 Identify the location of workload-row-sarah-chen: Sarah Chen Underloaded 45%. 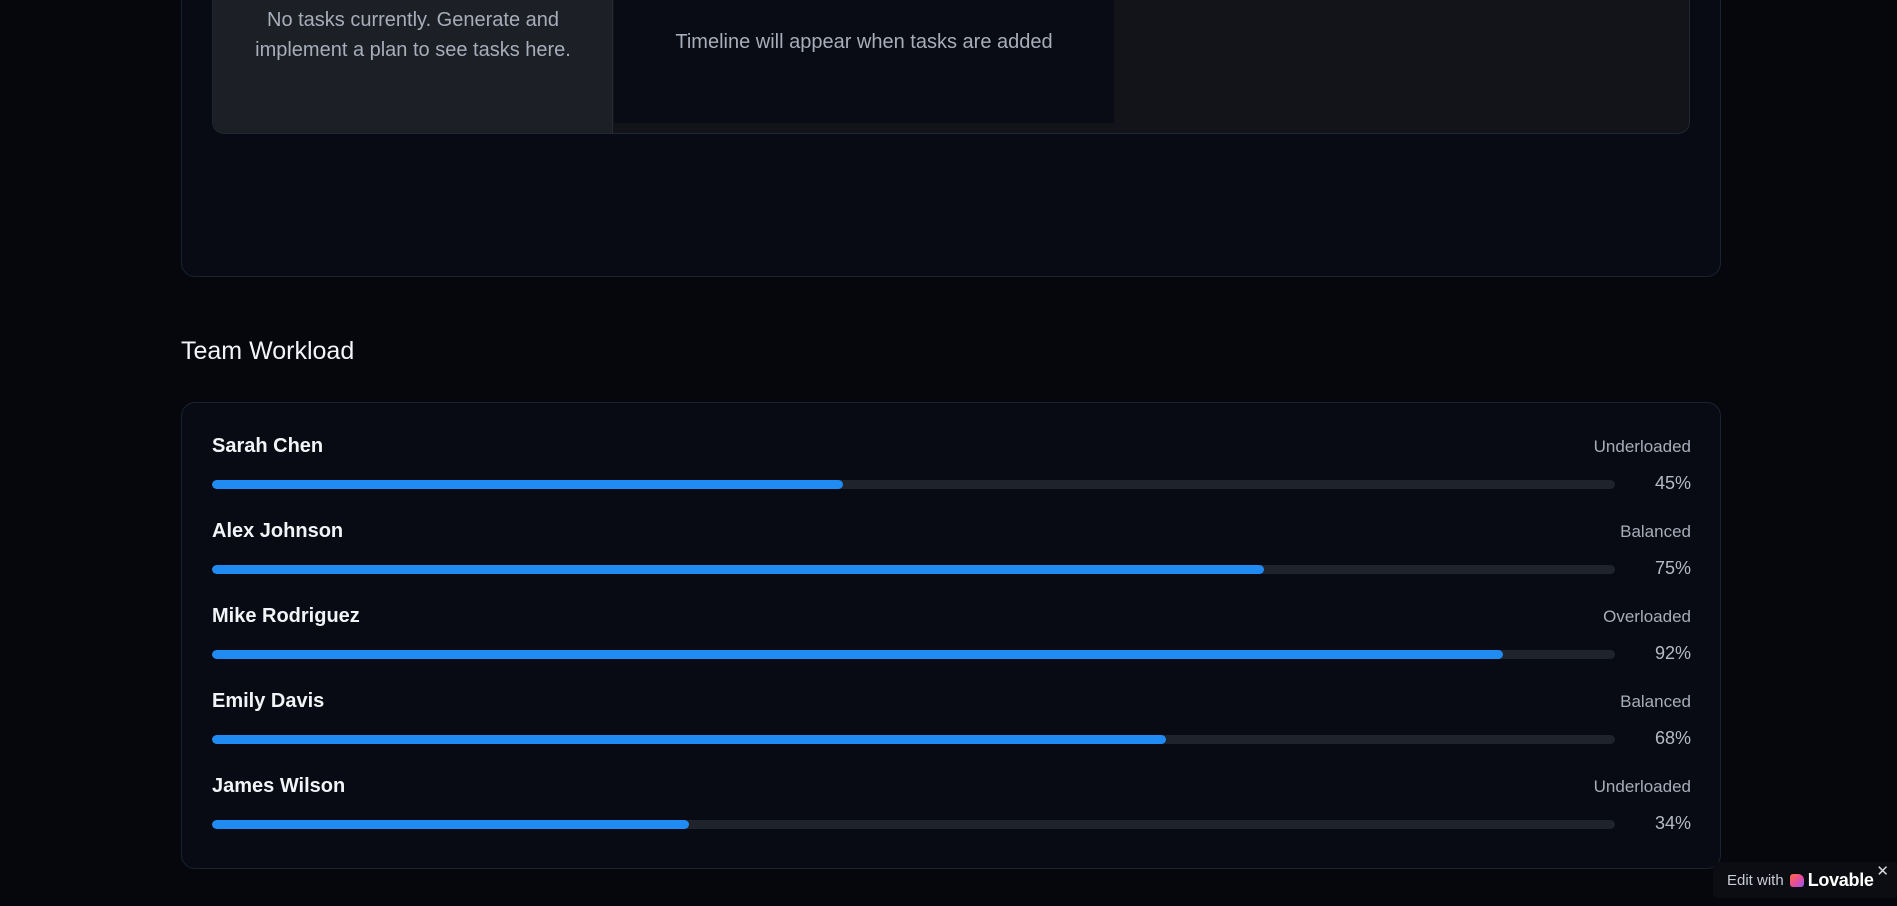
(951, 470).